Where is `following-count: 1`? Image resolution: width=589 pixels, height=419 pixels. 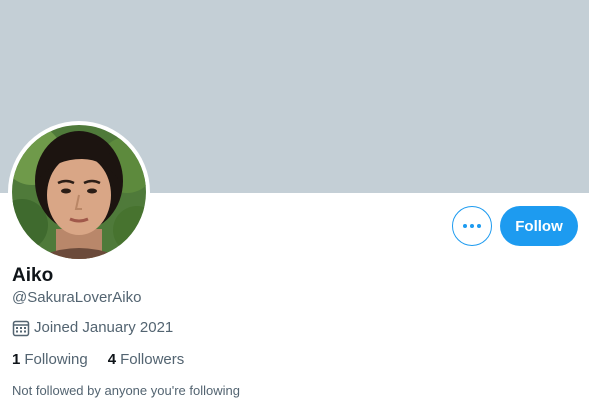 following-count: 1 is located at coordinates (16, 359).